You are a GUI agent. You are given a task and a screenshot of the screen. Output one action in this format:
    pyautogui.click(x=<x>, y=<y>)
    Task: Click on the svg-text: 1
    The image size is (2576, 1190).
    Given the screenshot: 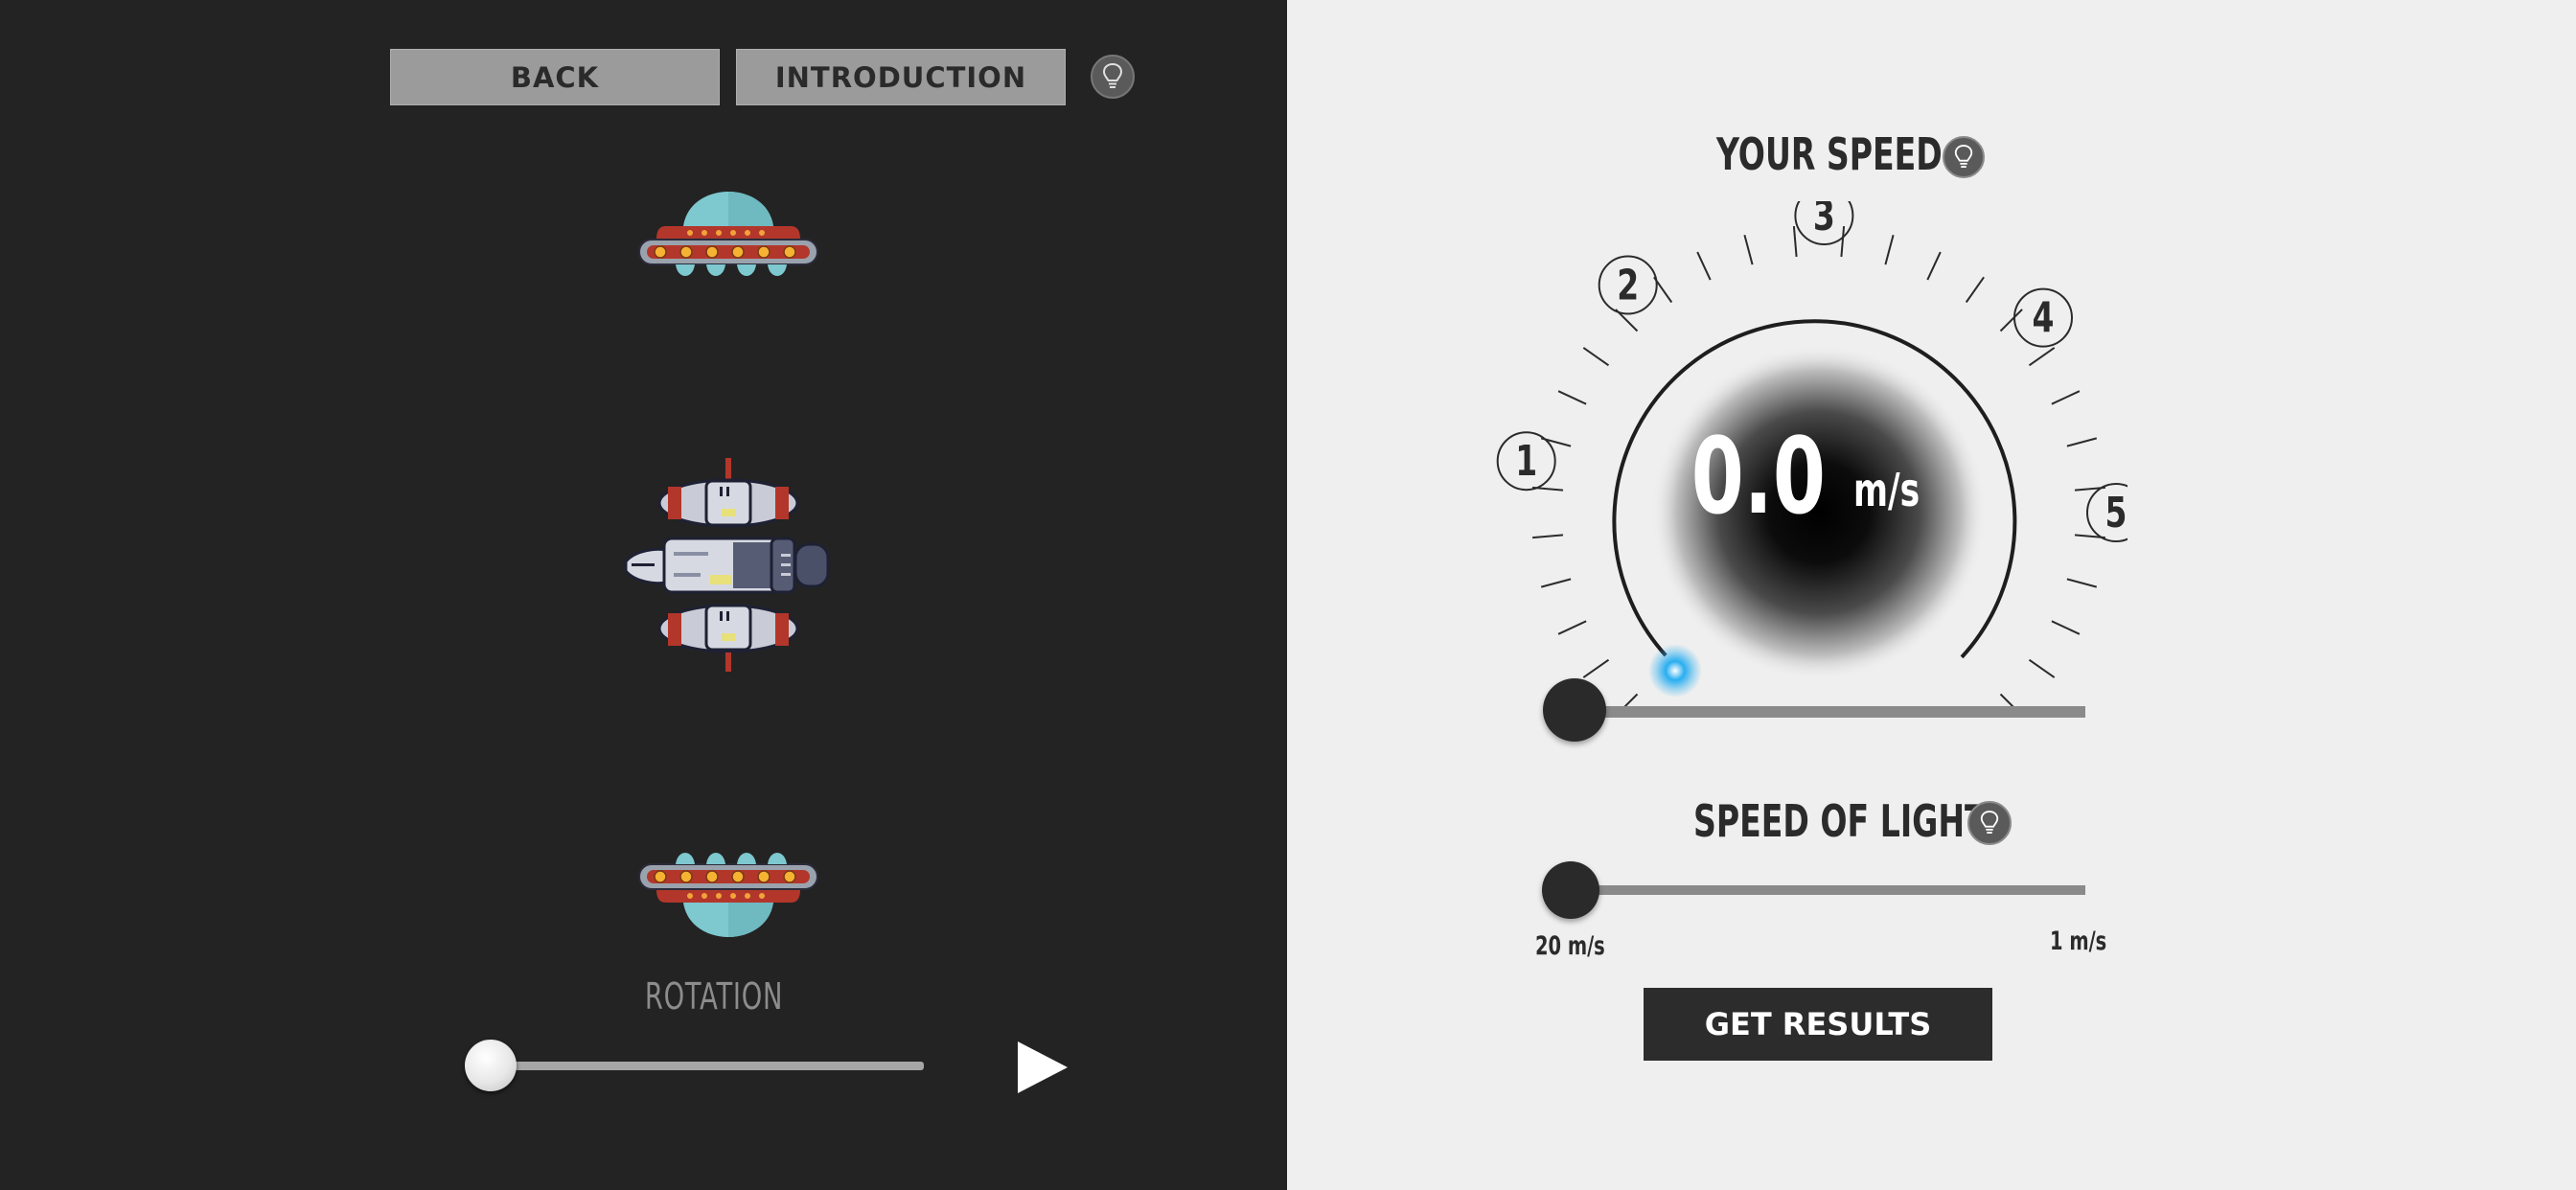 What is the action you would take?
    pyautogui.click(x=1526, y=463)
    